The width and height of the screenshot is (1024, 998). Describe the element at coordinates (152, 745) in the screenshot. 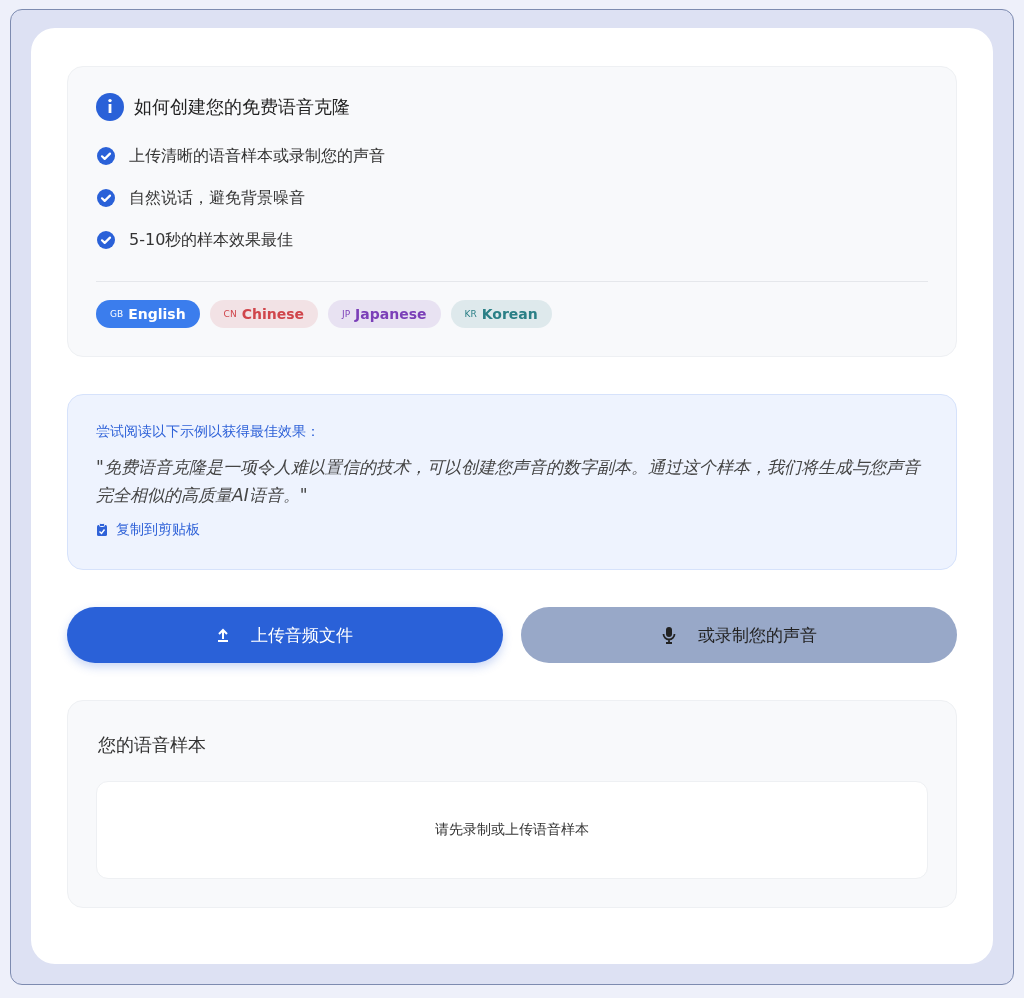

I see `sample-title: 您的语音样本` at that location.